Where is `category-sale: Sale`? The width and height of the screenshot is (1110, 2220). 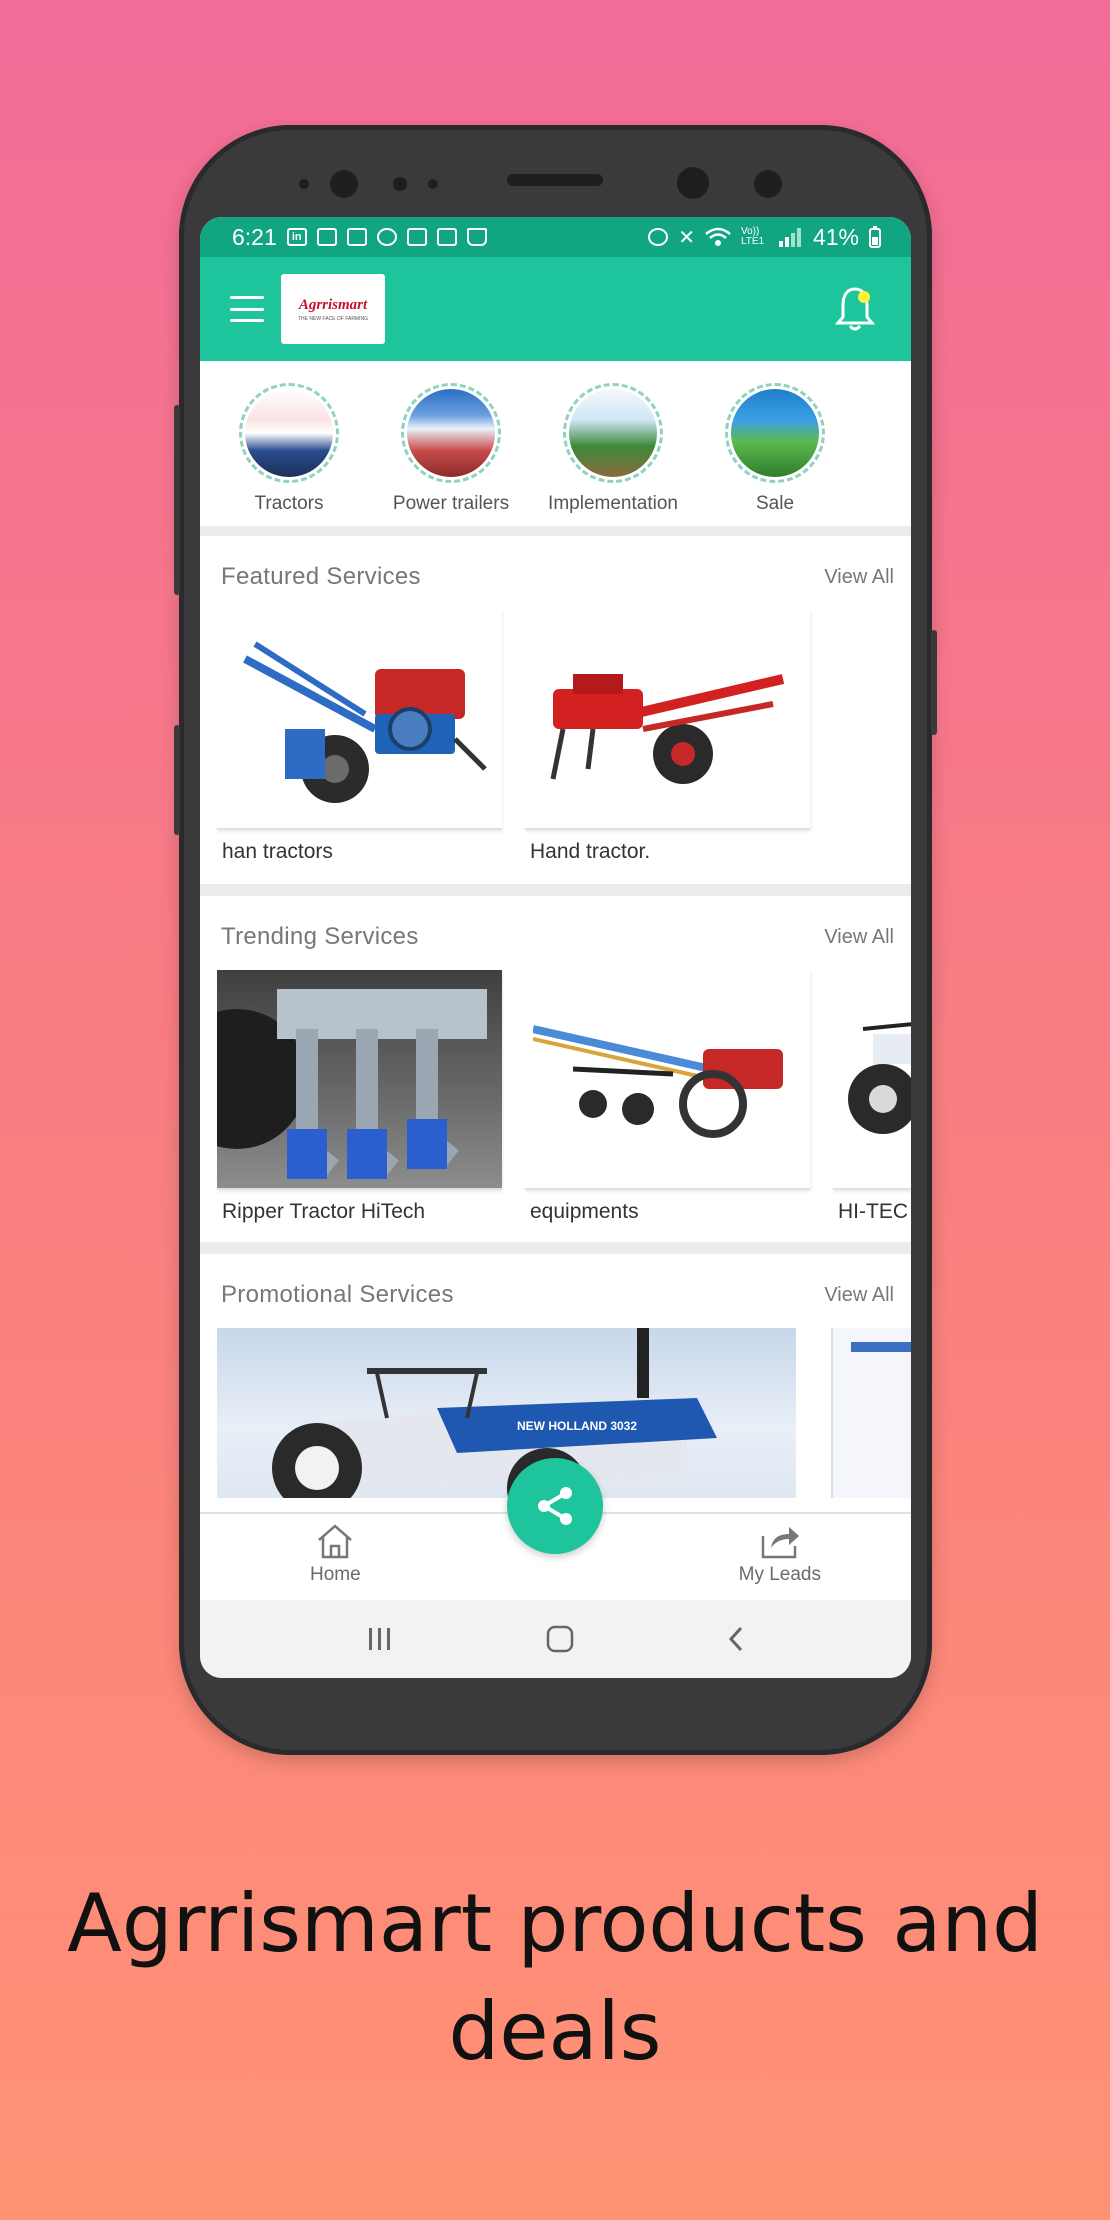
category-sale: Sale is located at coordinates (775, 454).